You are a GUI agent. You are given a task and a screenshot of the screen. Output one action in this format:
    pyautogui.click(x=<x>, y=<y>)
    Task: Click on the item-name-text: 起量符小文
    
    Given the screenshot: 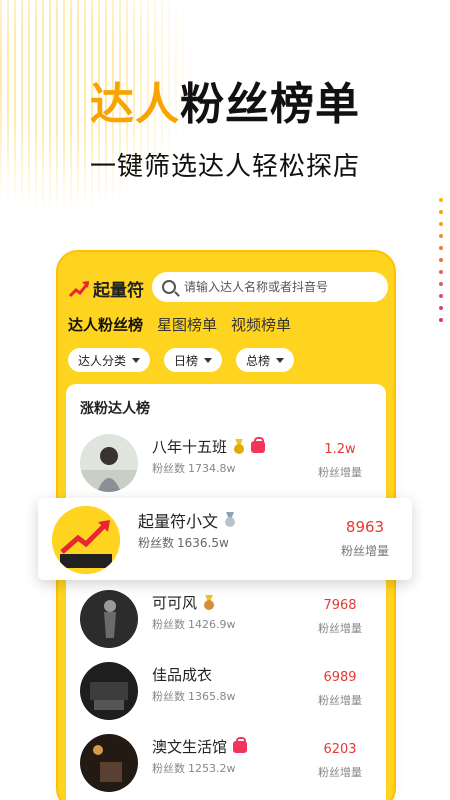 What is the action you would take?
    pyautogui.click(x=178, y=521)
    